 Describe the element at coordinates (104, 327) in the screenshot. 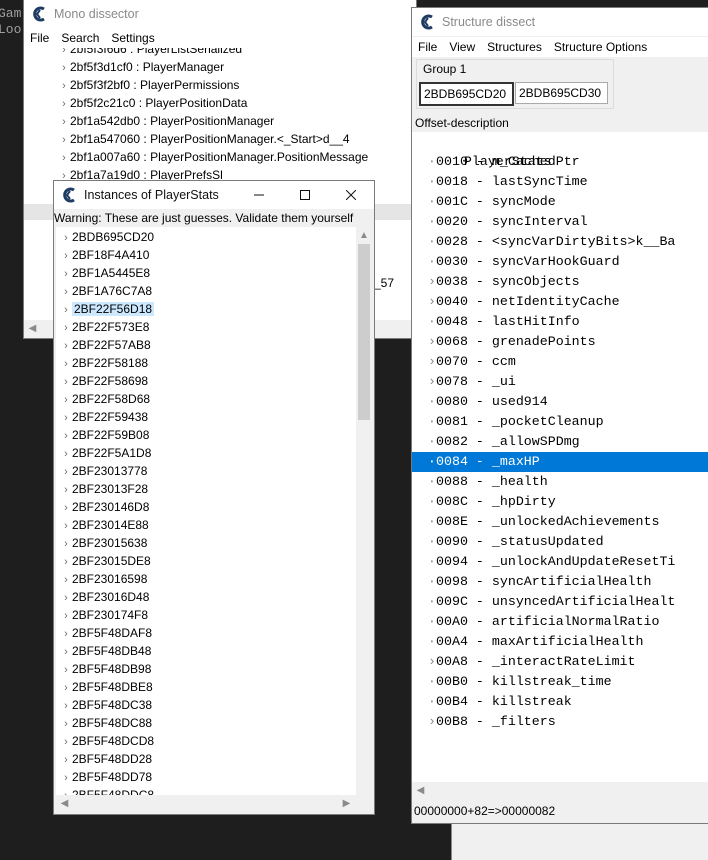

I see `instance-item: › 2BF22F573E8` at that location.